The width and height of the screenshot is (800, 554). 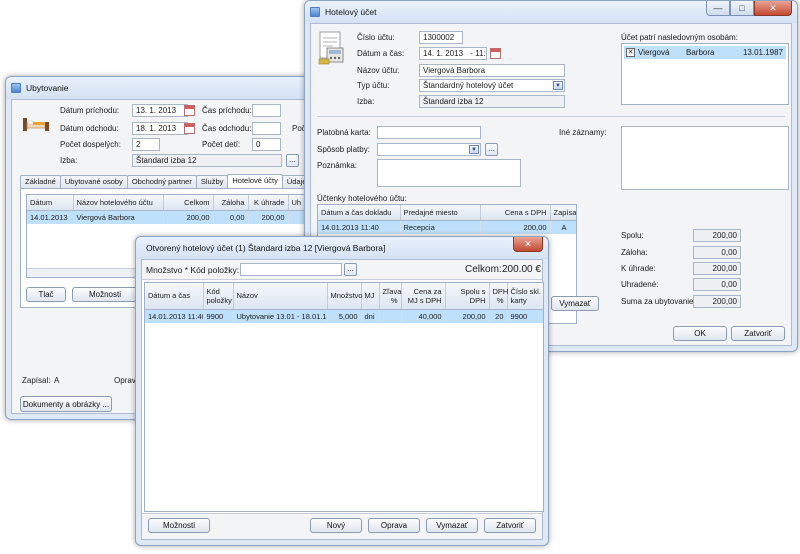 What do you see at coordinates (575, 303) in the screenshot?
I see `vymazat-uctenku-button: Vymazať` at bounding box center [575, 303].